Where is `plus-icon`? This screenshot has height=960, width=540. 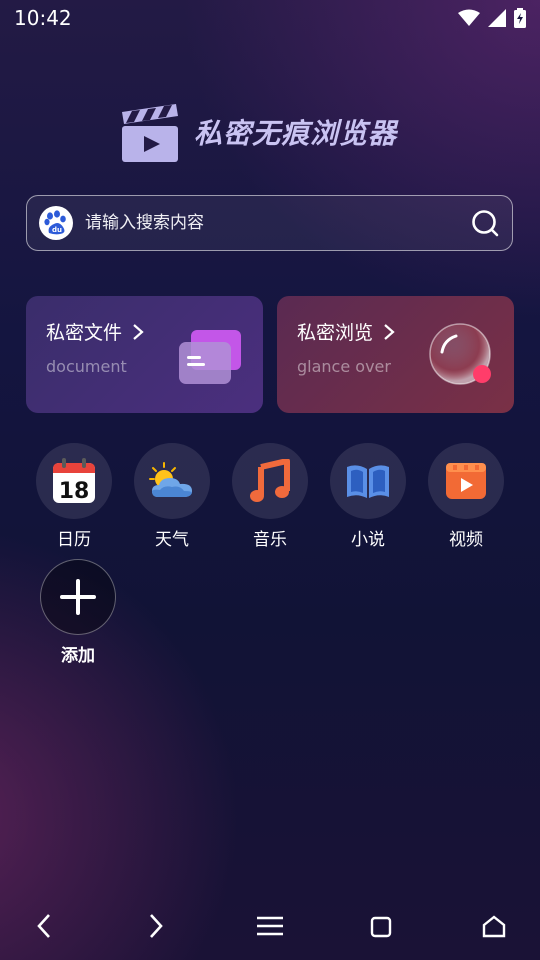 plus-icon is located at coordinates (78, 597).